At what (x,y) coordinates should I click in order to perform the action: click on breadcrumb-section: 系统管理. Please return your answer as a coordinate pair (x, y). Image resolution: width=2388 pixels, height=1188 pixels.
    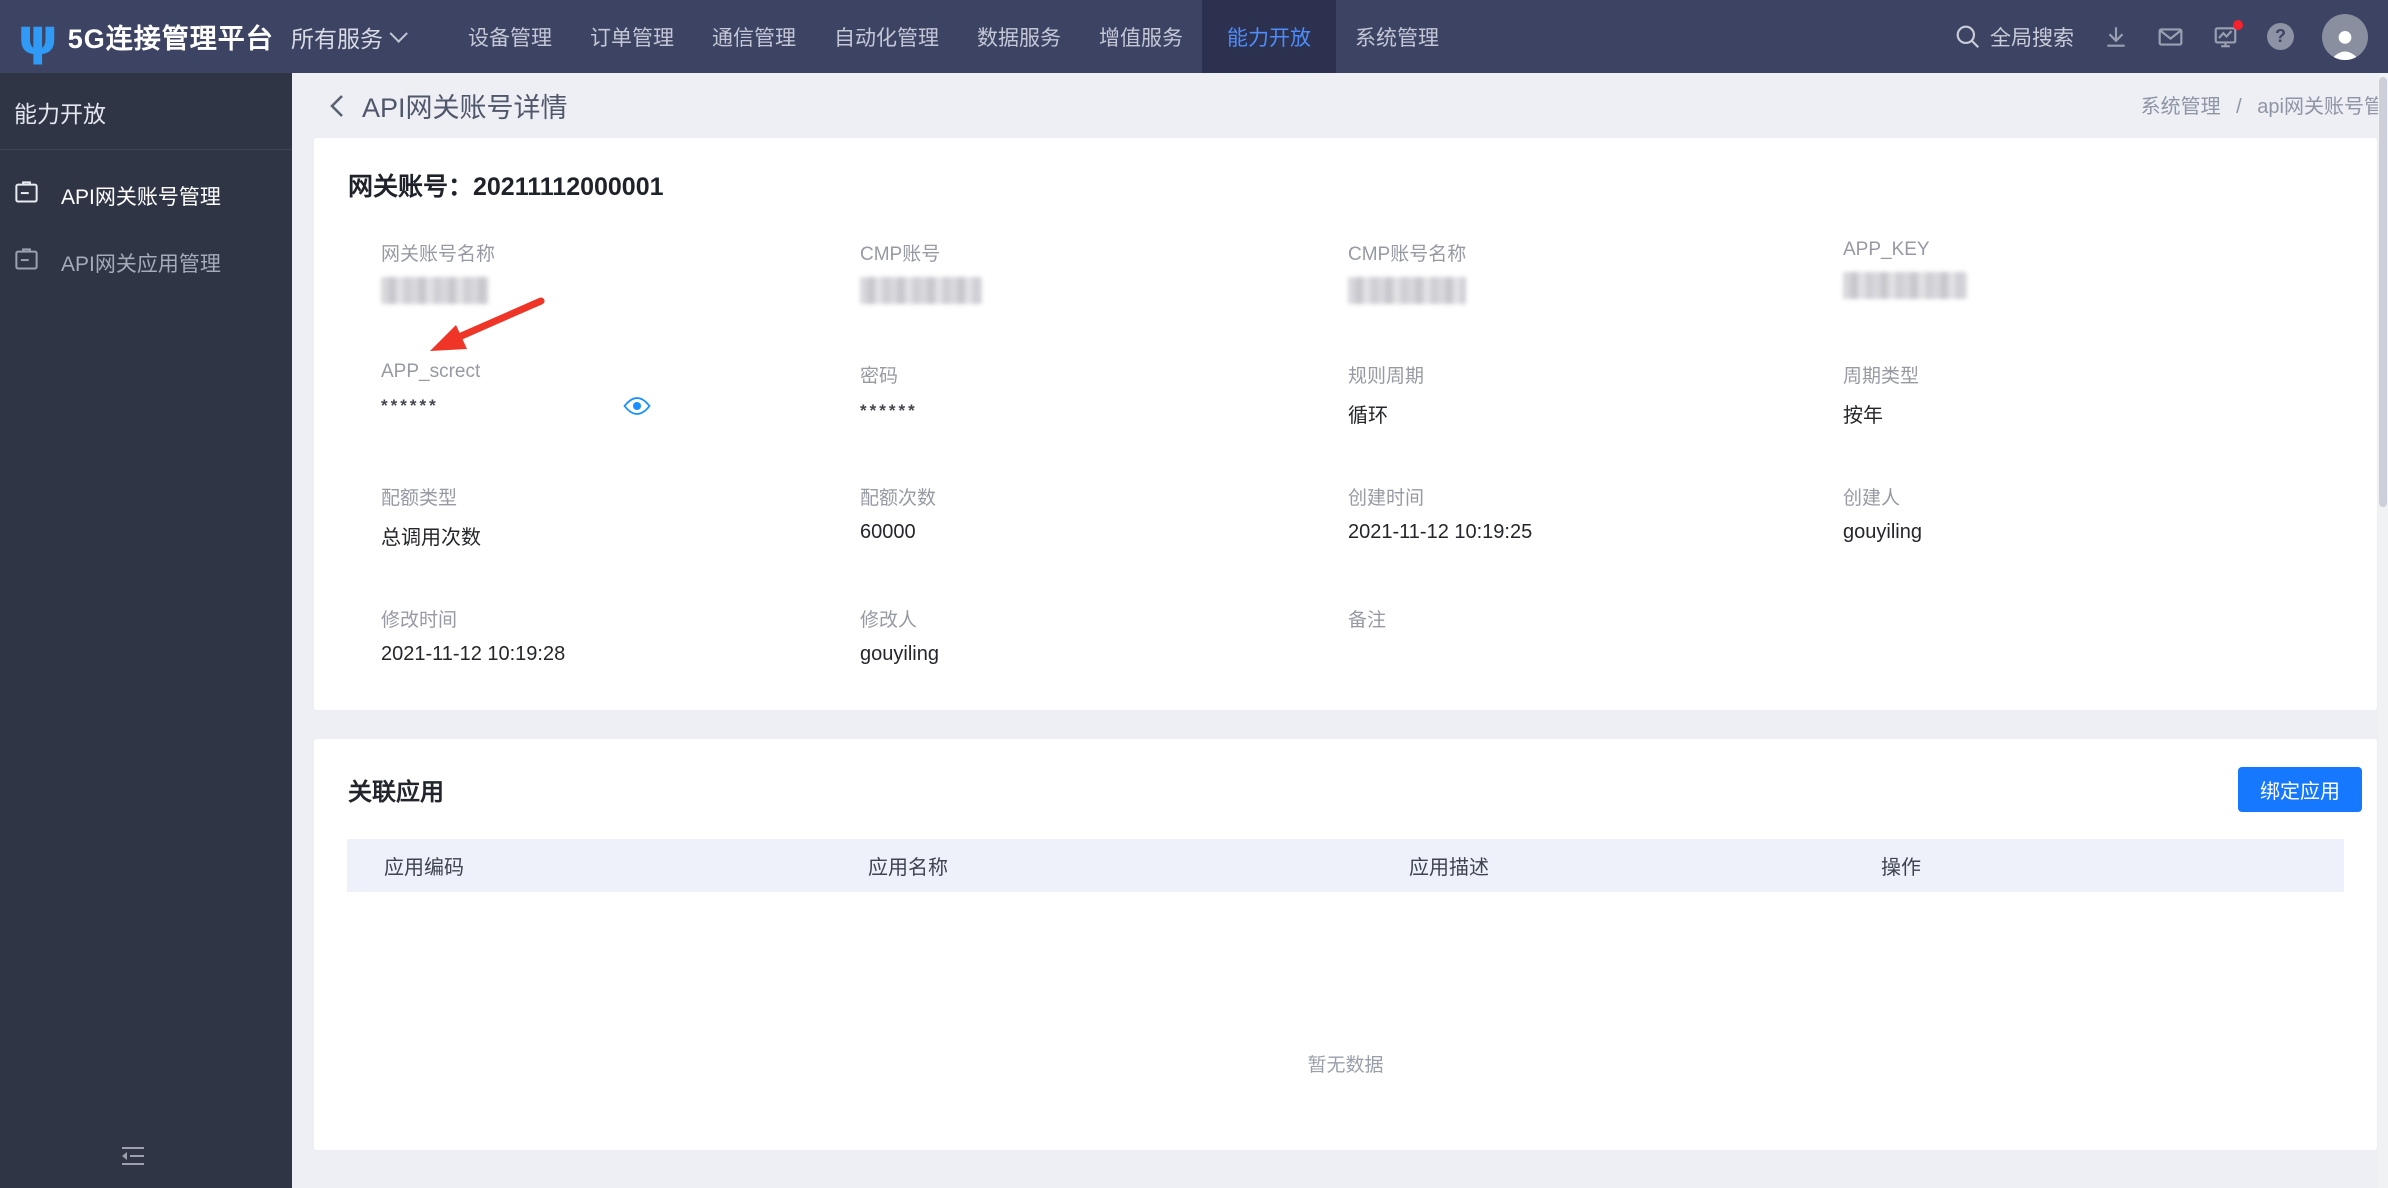
    Looking at the image, I should click on (2181, 107).